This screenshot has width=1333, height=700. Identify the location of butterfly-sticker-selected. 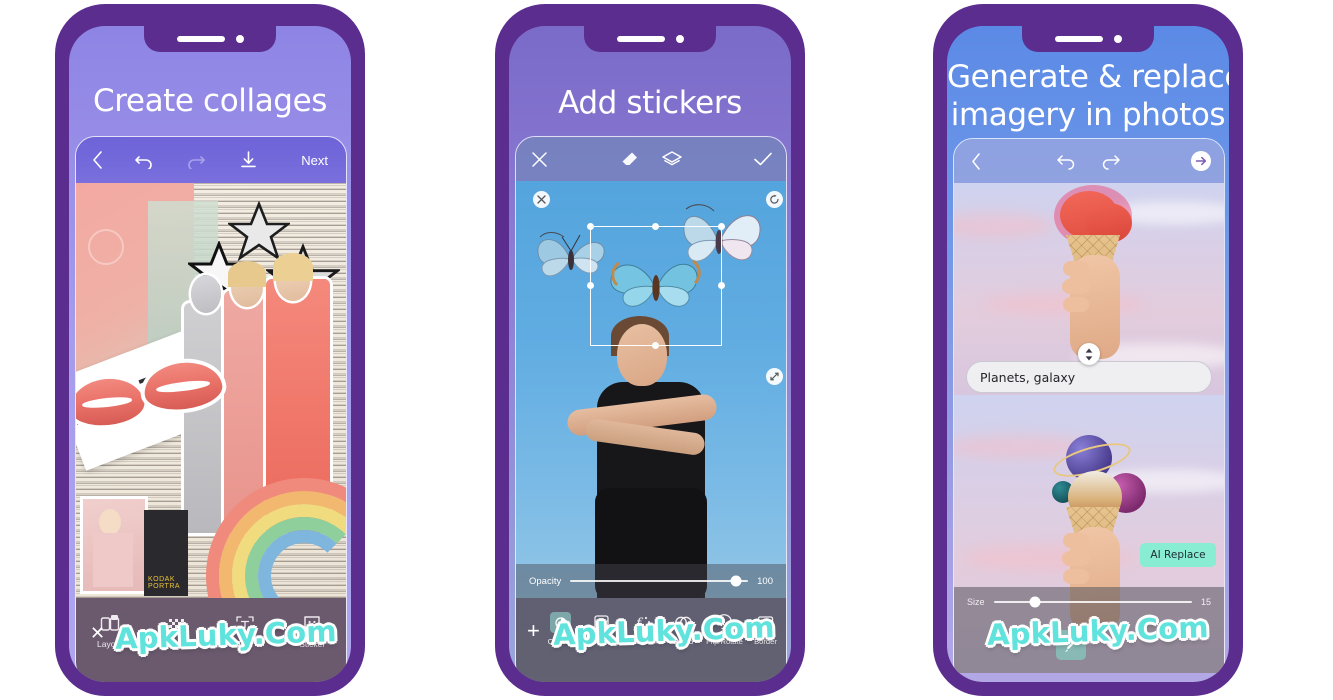
(656, 285).